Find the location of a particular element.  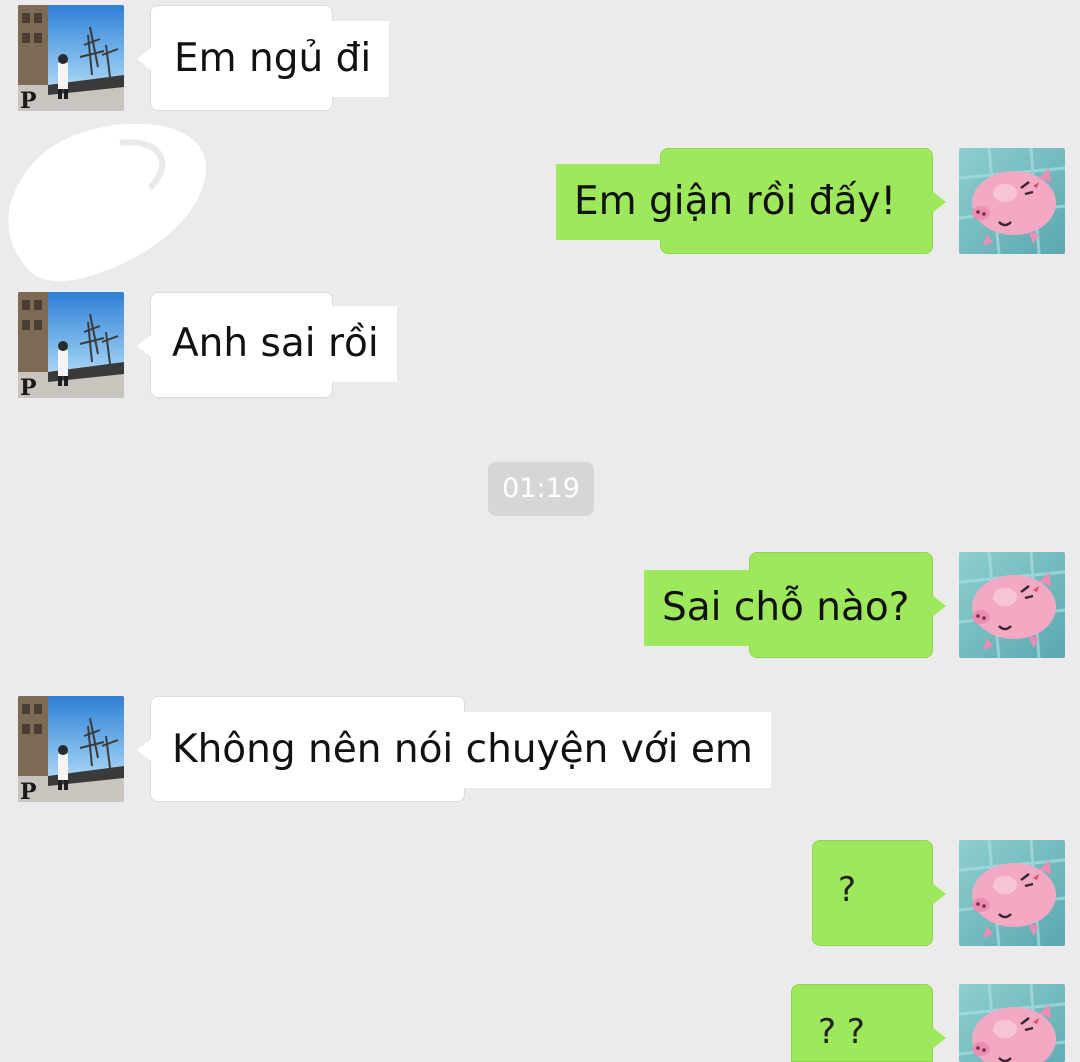

message-text: Không nên nói chuyện với em is located at coordinates (462, 750).